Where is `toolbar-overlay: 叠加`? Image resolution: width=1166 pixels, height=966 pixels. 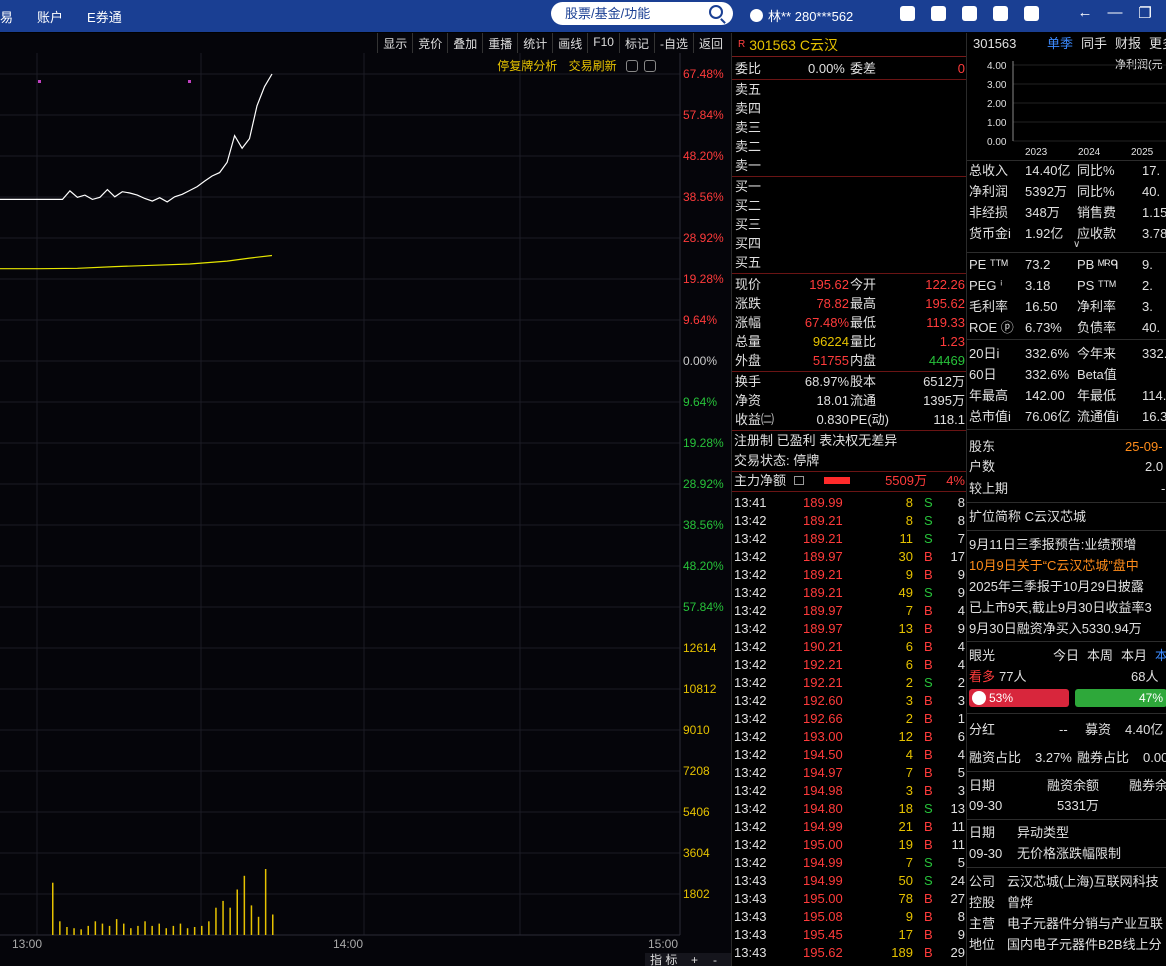 toolbar-overlay: 叠加 is located at coordinates (464, 43).